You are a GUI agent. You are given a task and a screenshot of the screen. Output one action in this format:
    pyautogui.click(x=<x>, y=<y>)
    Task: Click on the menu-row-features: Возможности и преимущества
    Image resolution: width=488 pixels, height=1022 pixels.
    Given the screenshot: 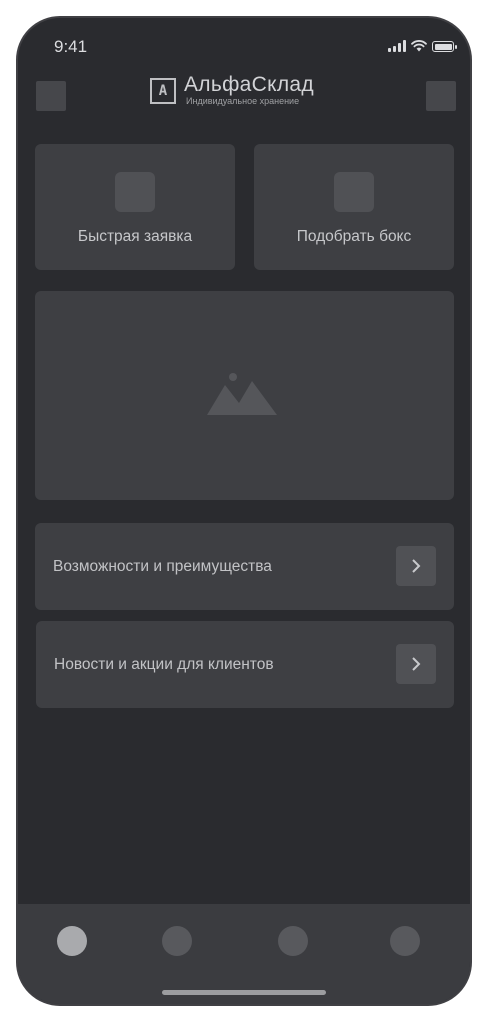 What is the action you would take?
    pyautogui.click(x=244, y=566)
    